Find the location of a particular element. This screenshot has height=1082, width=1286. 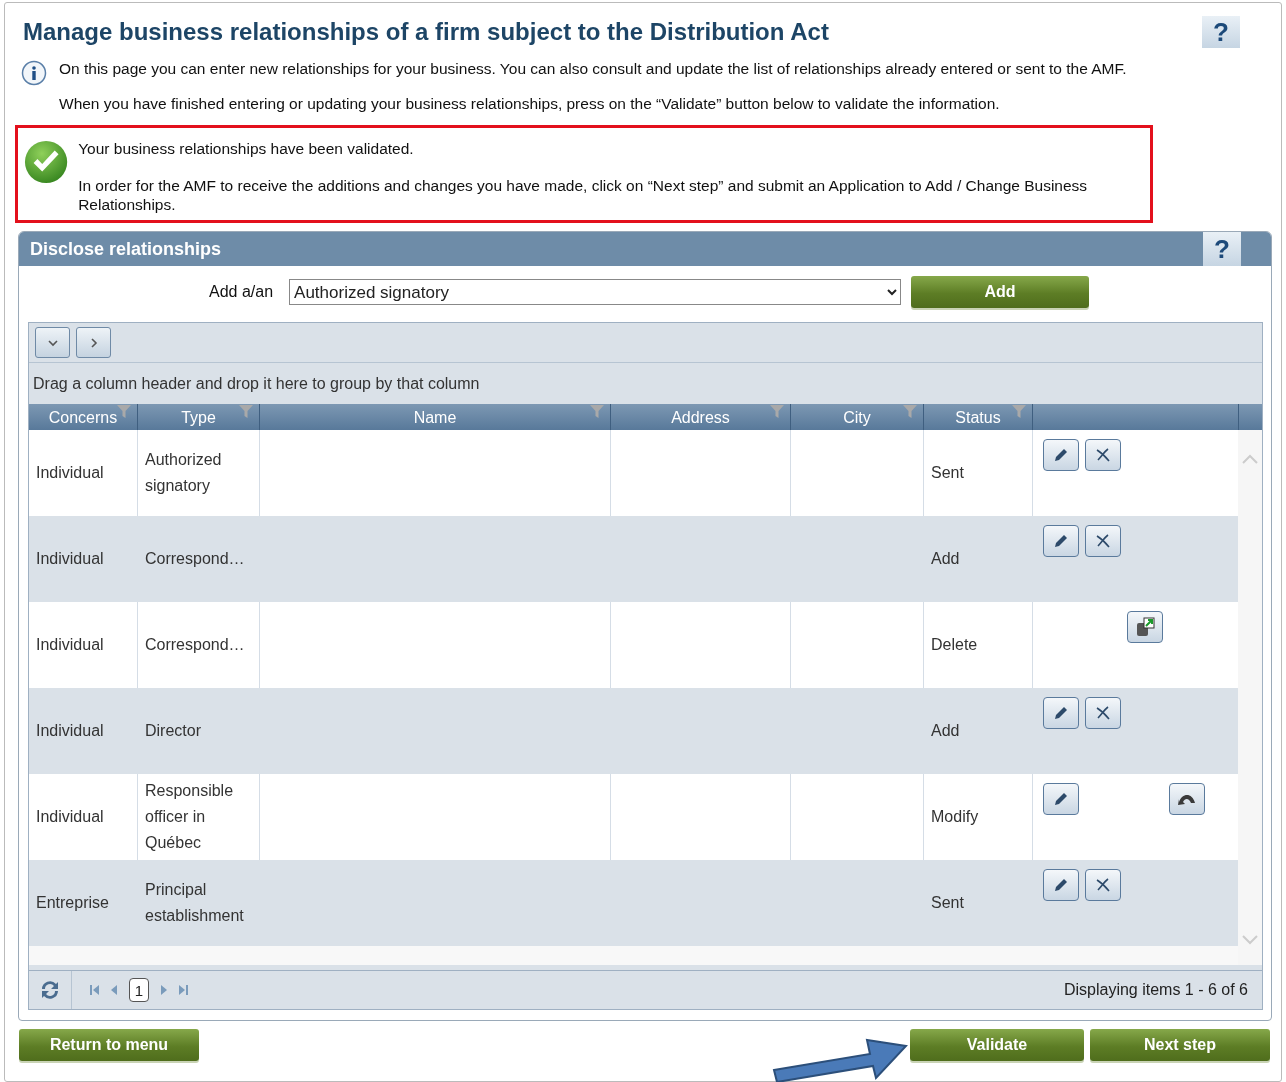

checkmark-icon is located at coordinates (46, 162).